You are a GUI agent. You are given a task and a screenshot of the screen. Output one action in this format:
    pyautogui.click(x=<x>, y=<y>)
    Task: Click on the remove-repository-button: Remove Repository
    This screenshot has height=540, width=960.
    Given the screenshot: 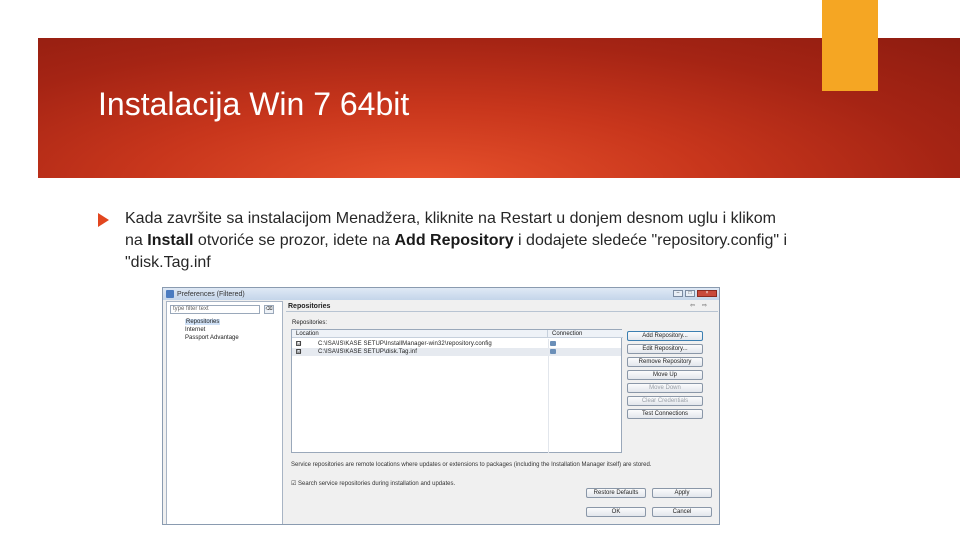 What is the action you would take?
    pyautogui.click(x=665, y=362)
    